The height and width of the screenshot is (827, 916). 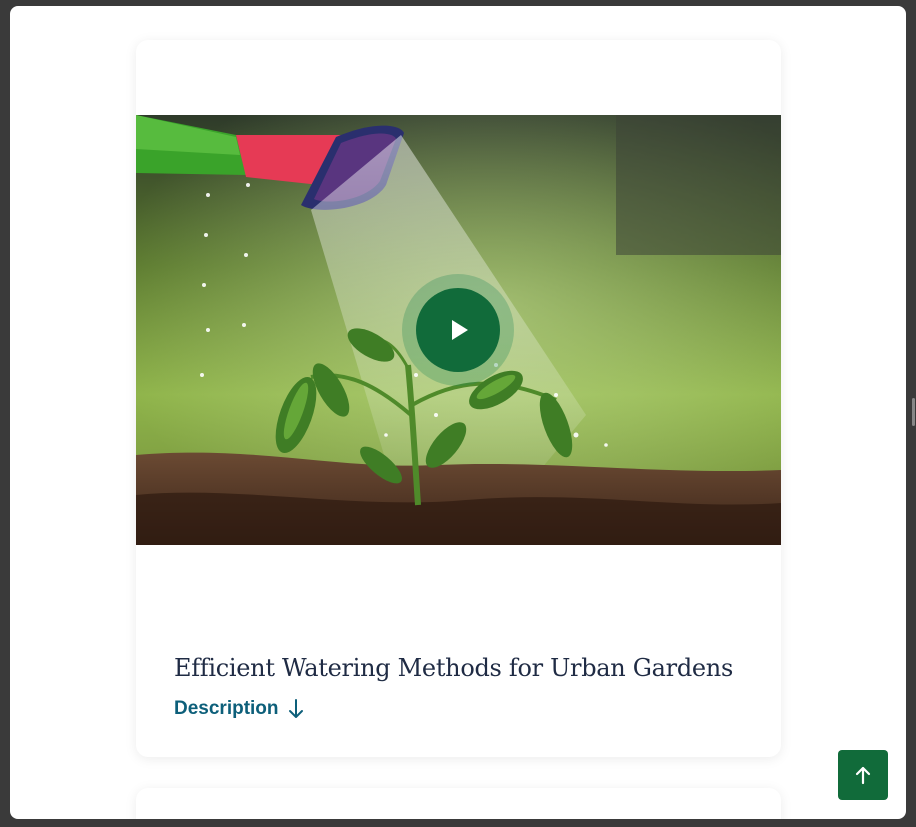 I want to click on scroll-to-top-button, so click(x=863, y=775).